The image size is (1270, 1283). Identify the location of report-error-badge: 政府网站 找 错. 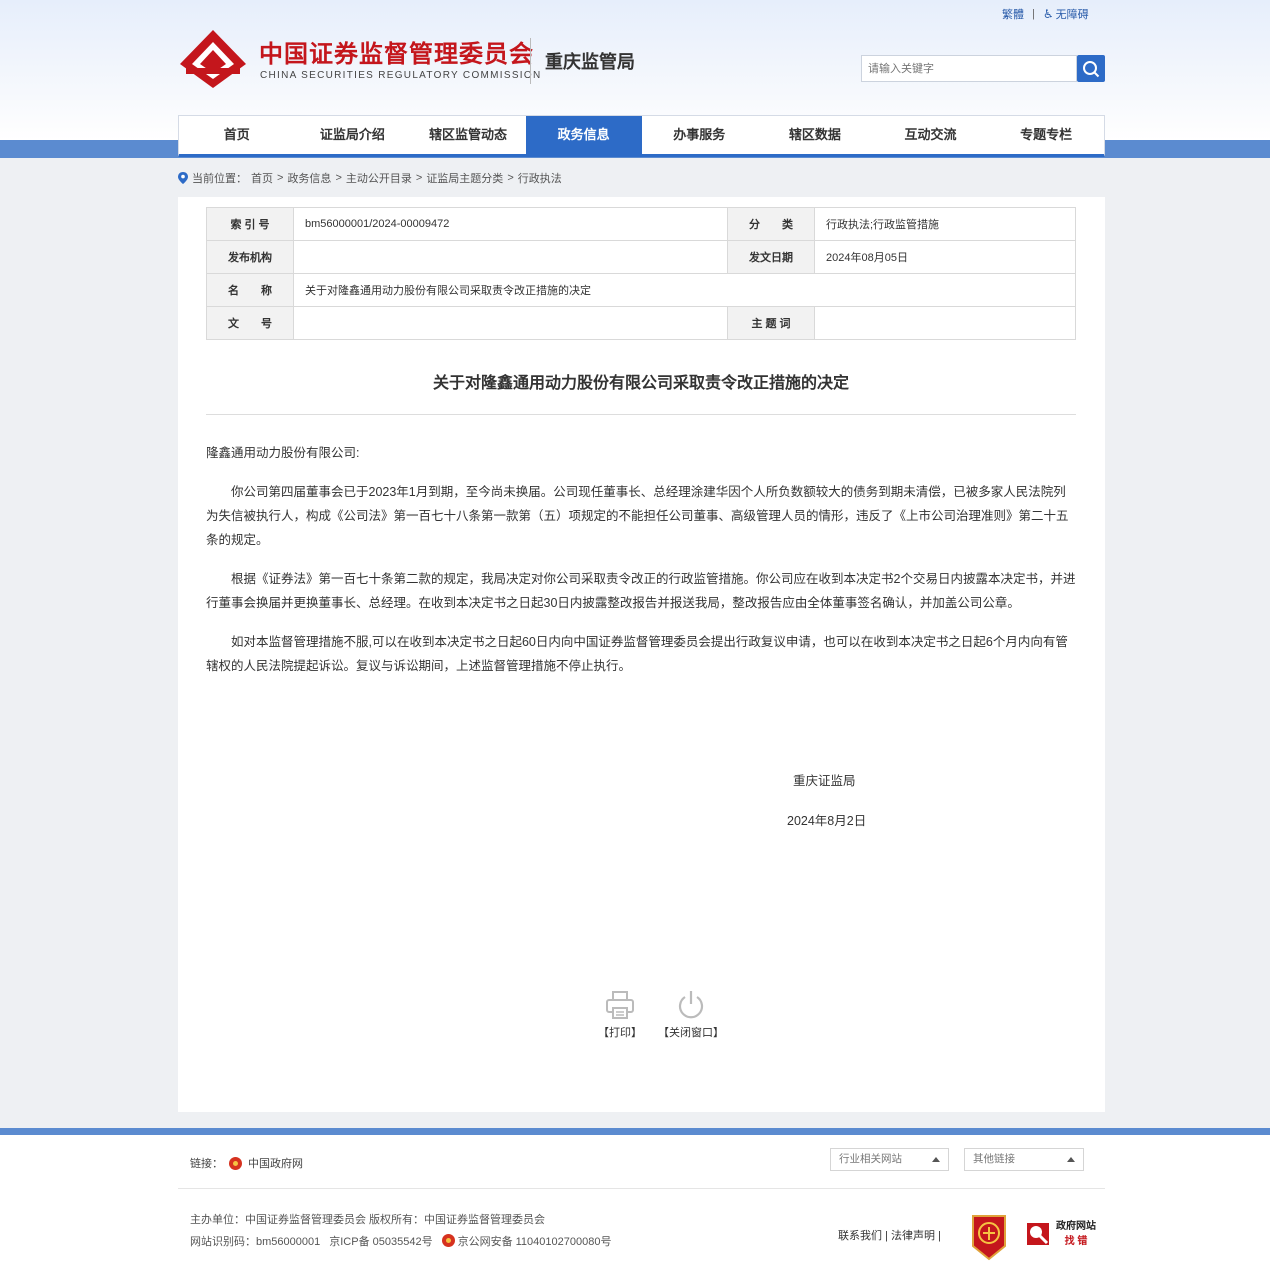
(1060, 1234).